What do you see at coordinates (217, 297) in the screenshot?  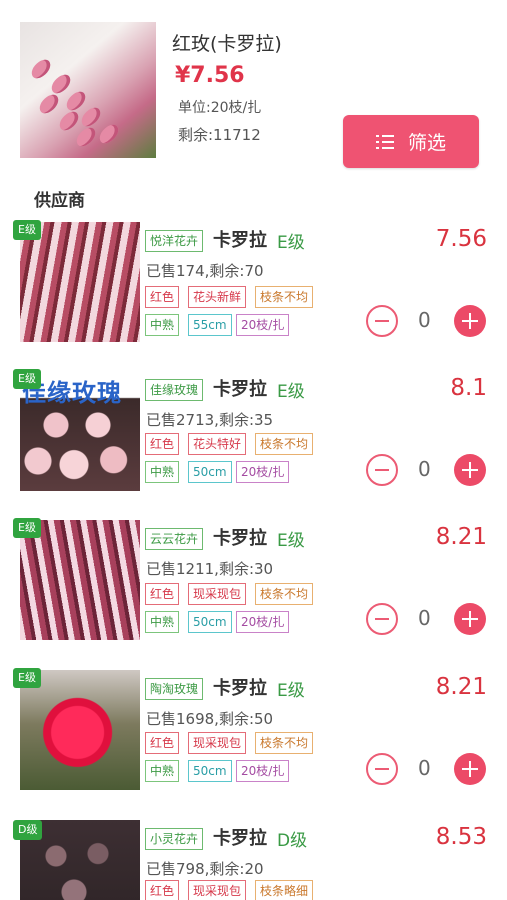 I see `quality-tag: 花头新鲜` at bounding box center [217, 297].